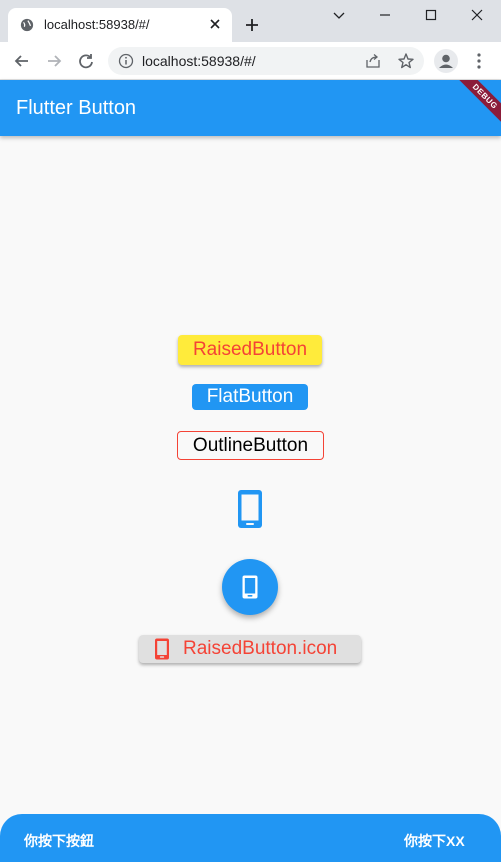 The height and width of the screenshot is (862, 501). I want to click on address-bar: localhost:58938/#/, so click(266, 61).